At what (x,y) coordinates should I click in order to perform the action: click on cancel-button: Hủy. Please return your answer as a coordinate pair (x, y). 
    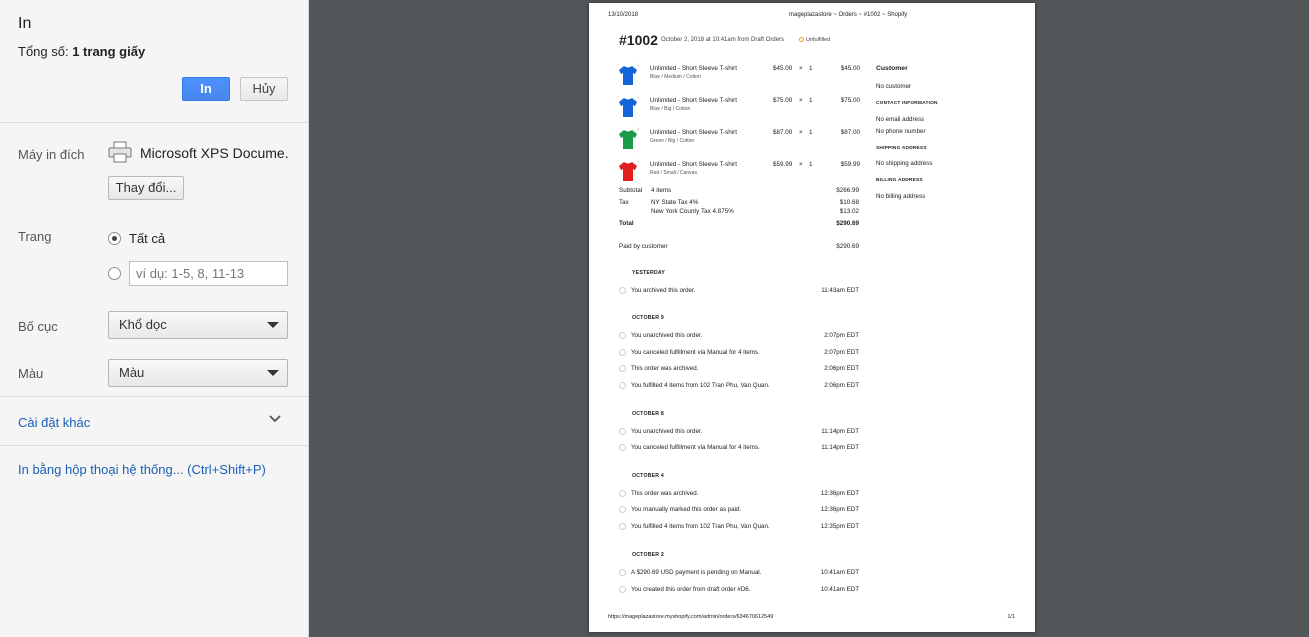
    Looking at the image, I should click on (264, 89).